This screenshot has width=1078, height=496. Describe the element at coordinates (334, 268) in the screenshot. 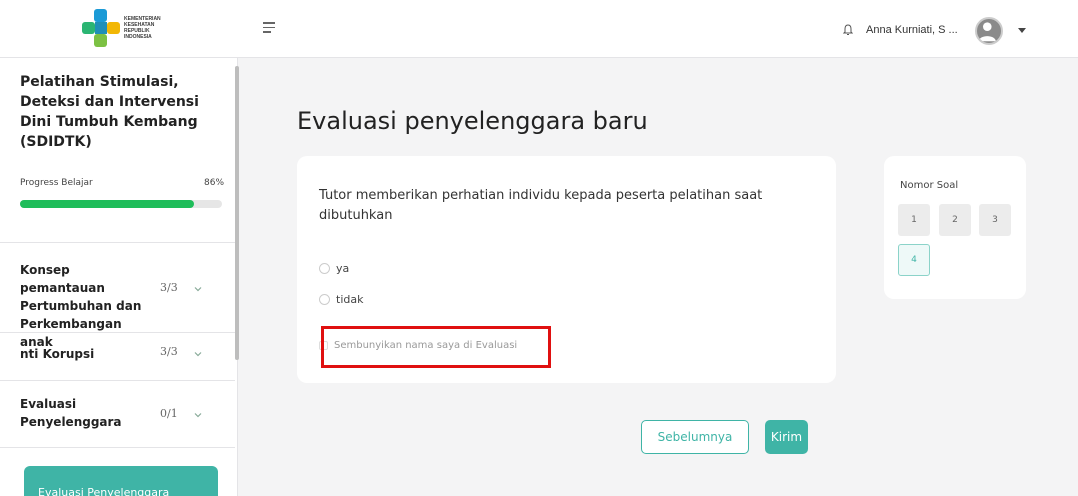

I see `option-ya: ya` at that location.